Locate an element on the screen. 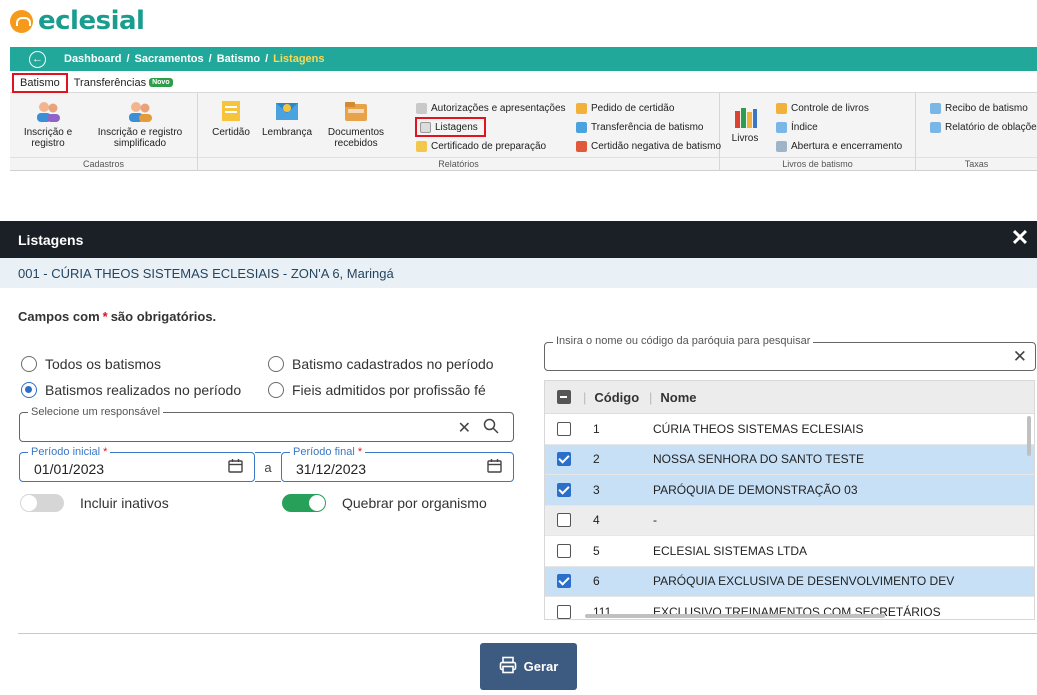 This screenshot has height=695, width=1037. indice-label: Índice is located at coordinates (804, 127).